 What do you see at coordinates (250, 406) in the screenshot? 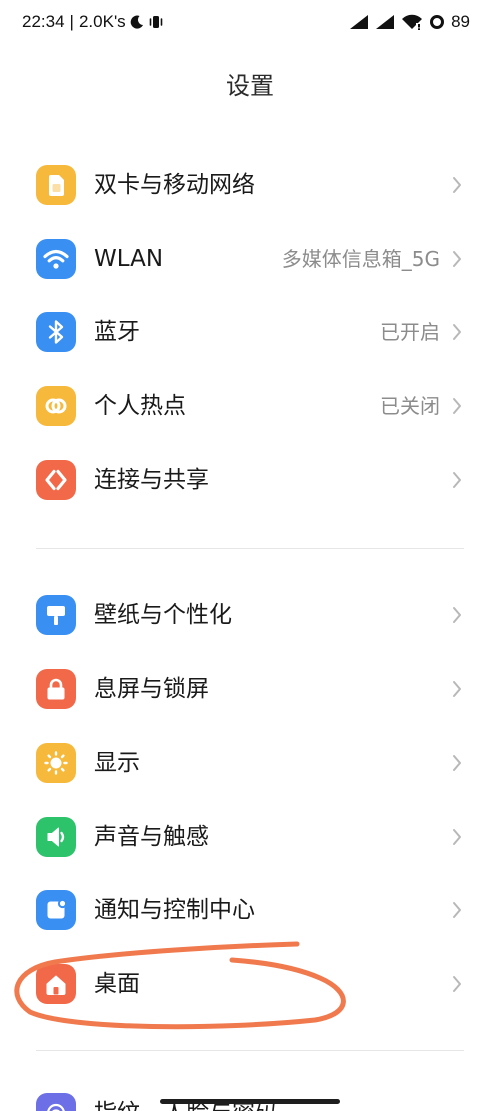
I see `settings-item-hotspot: 个人热点 已关闭` at bounding box center [250, 406].